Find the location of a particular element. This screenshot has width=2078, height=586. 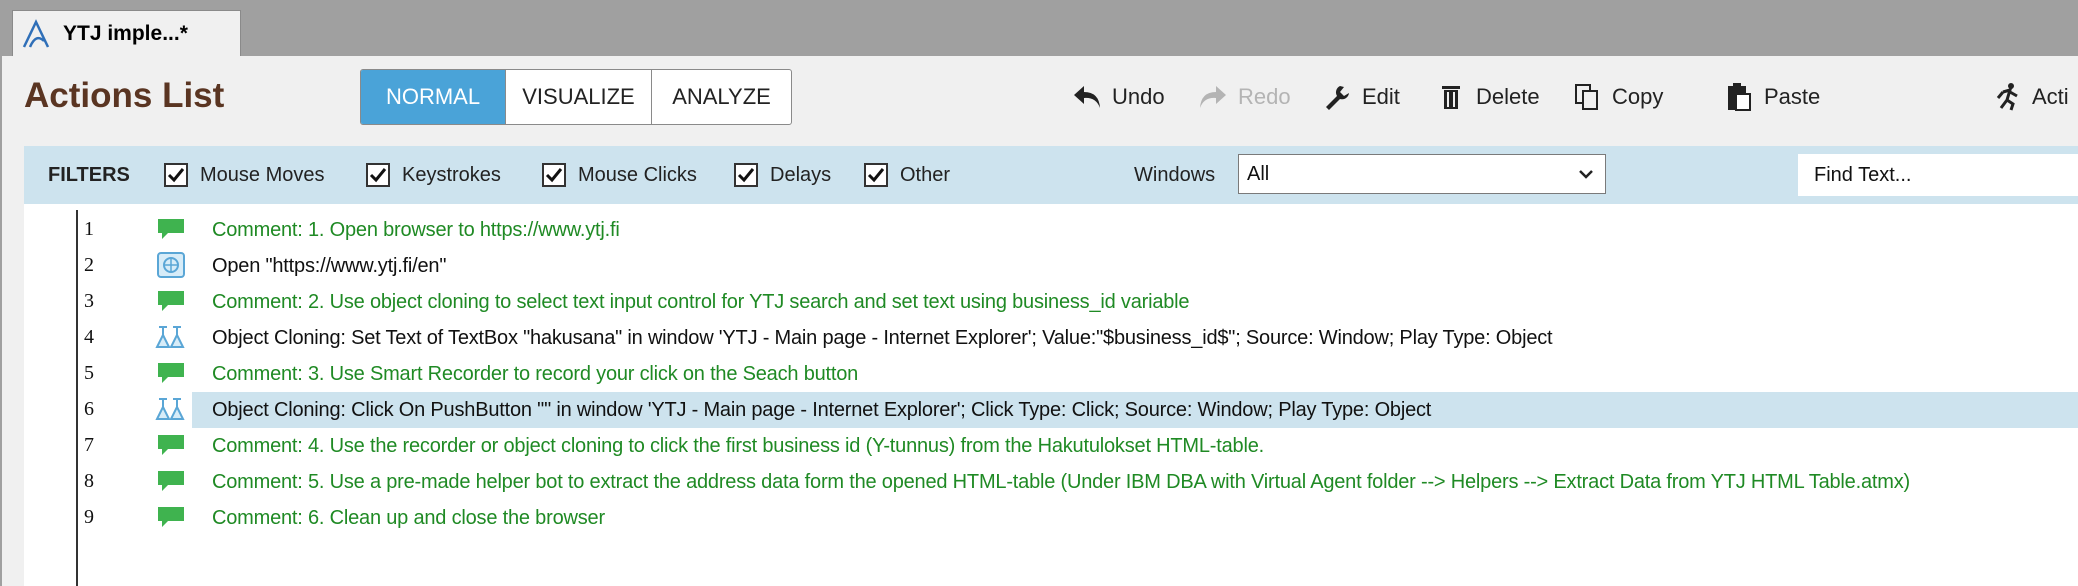

filter-other-checkbox: Other is located at coordinates (907, 175).